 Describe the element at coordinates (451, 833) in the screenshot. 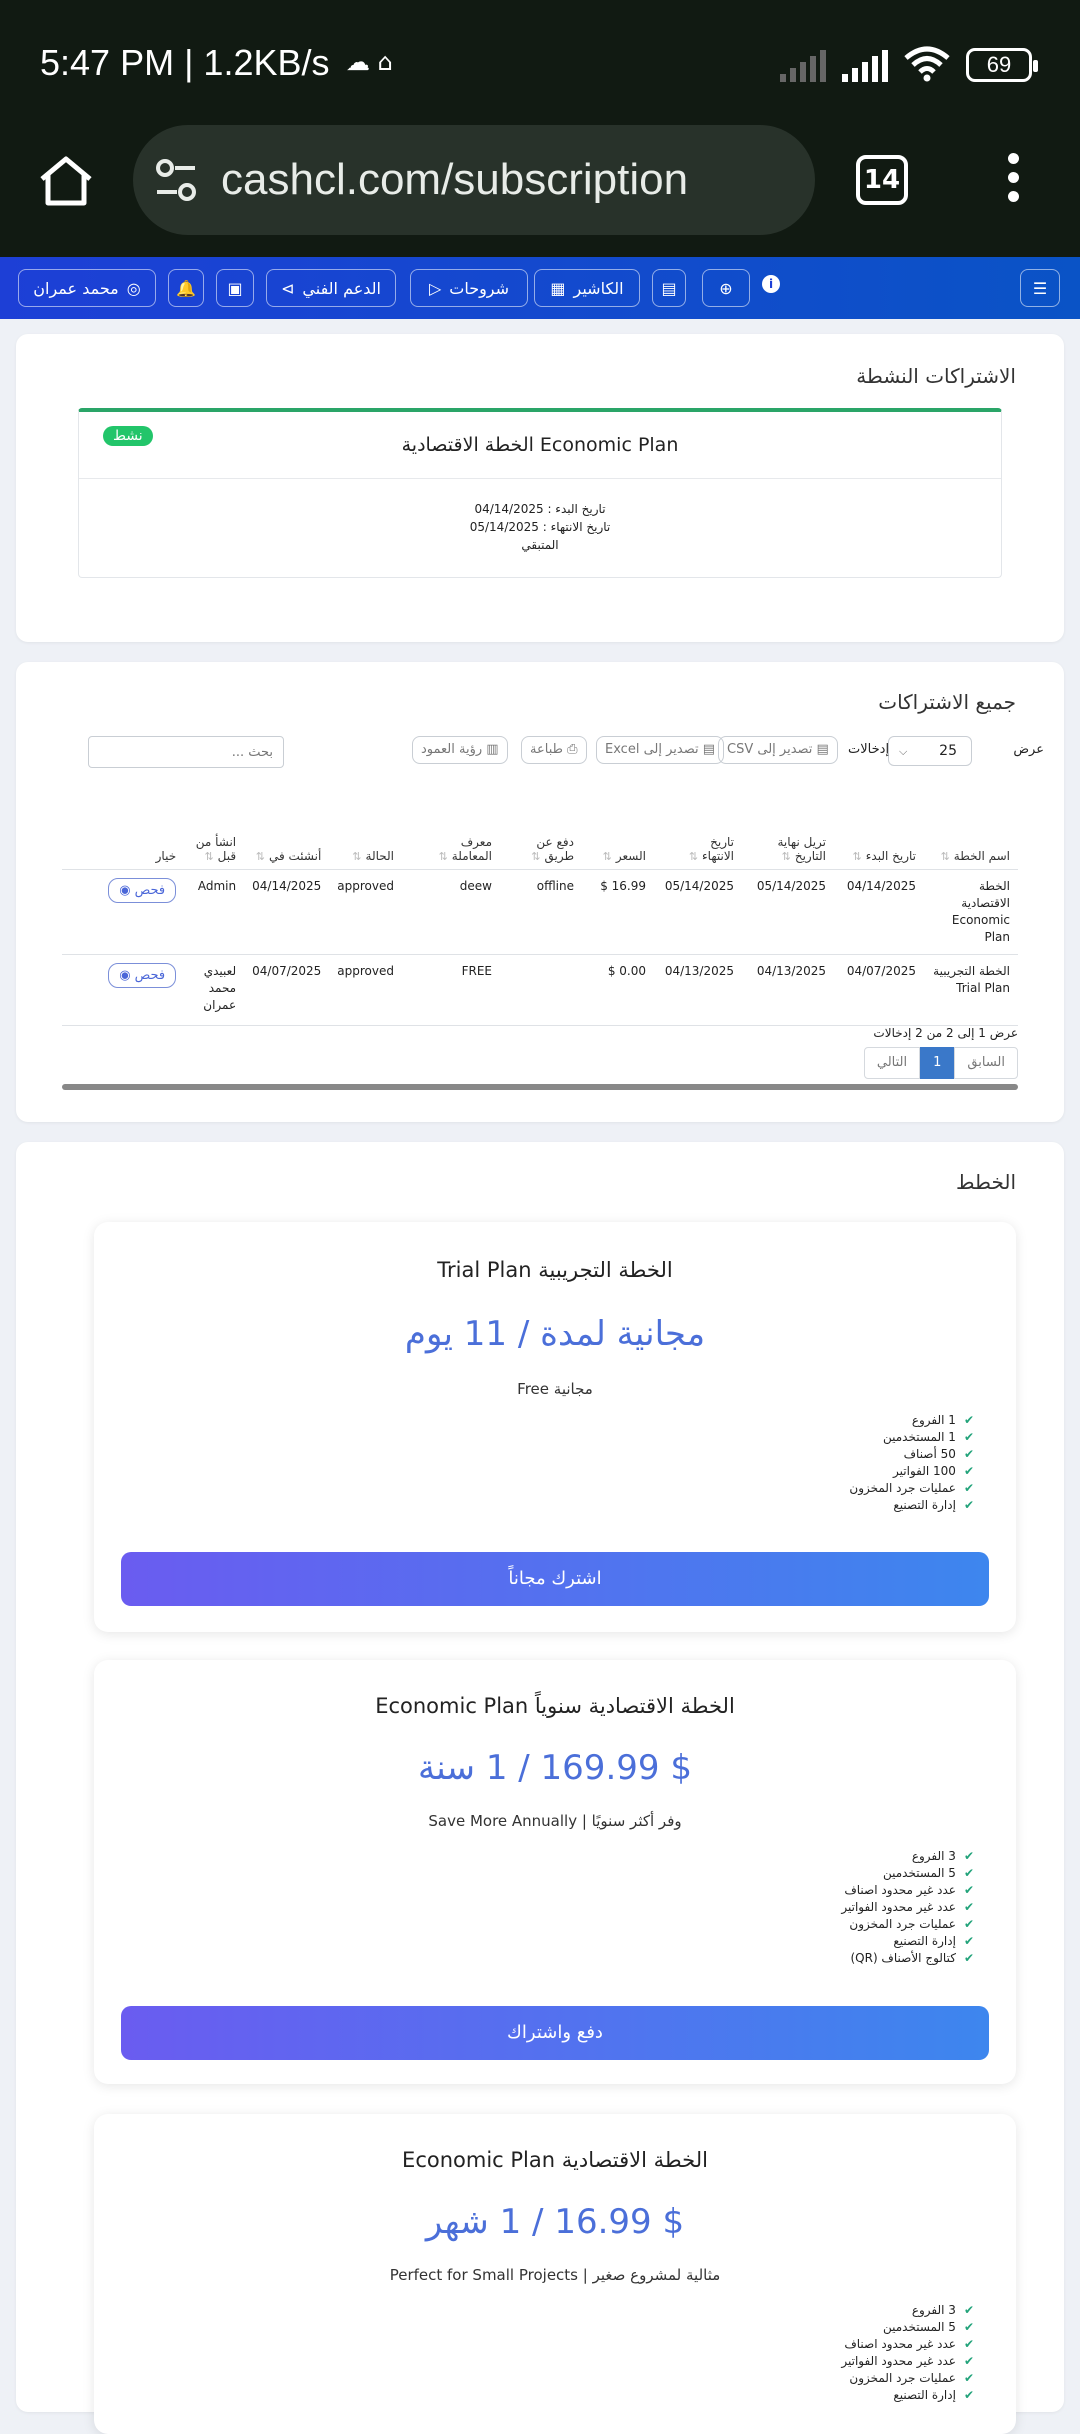

I see `col-transaction-id: معرف المعاملة⇅` at that location.